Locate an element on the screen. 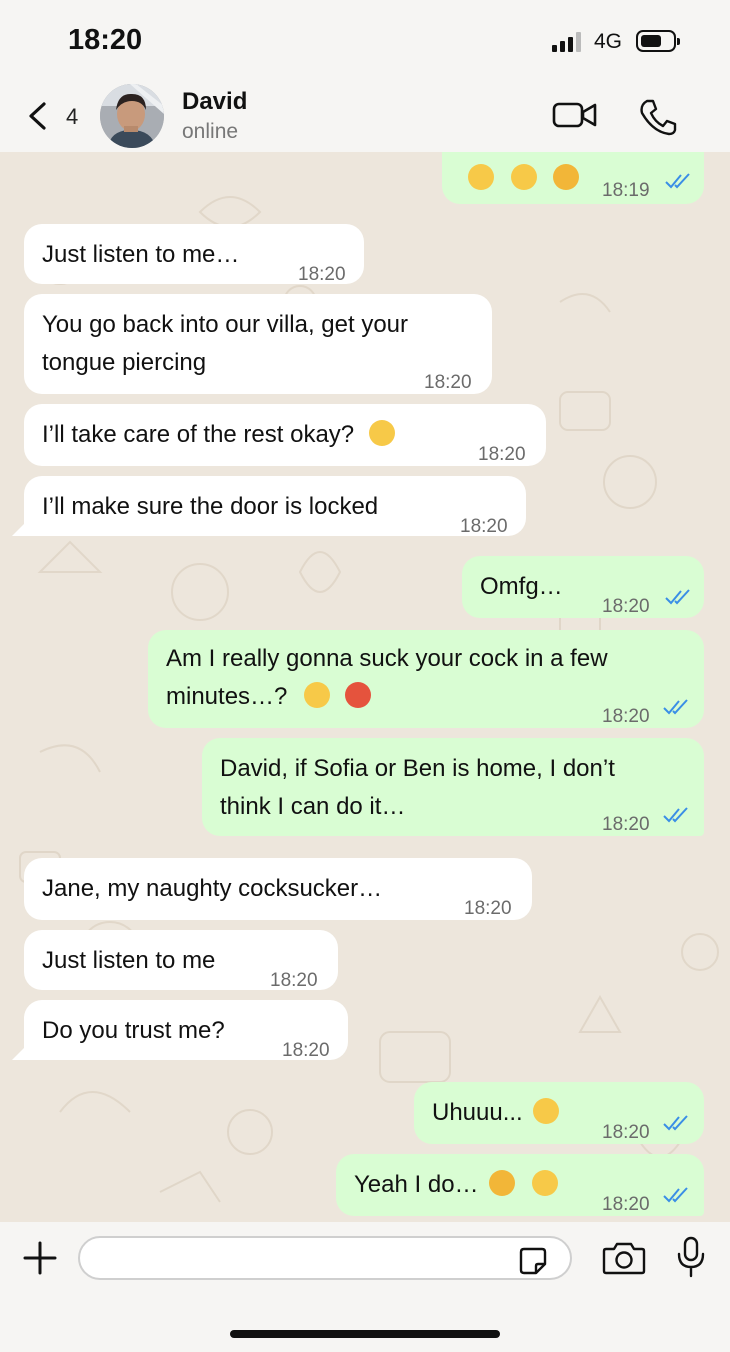  message-text-line2: tongue piercing is located at coordinates (124, 362).